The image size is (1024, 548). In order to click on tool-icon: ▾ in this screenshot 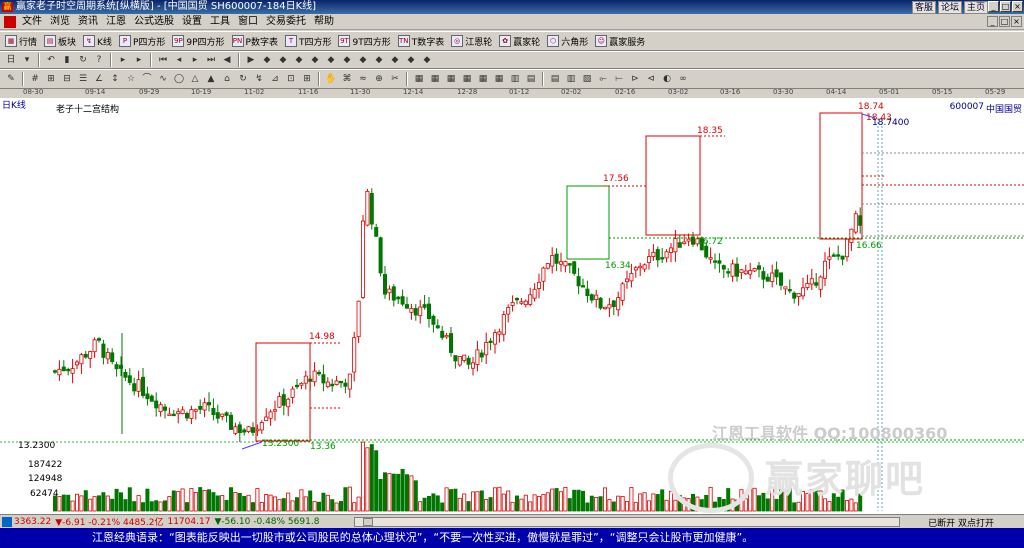, I will do `click(27, 60)`.